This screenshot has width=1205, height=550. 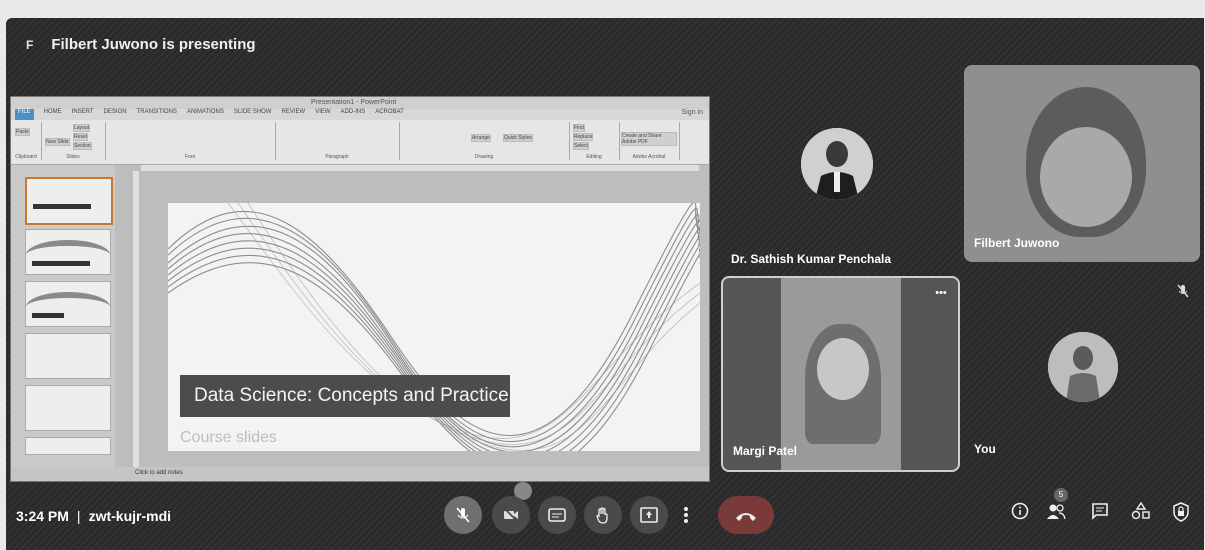 I want to click on leave-call-button, so click(x=746, y=515).